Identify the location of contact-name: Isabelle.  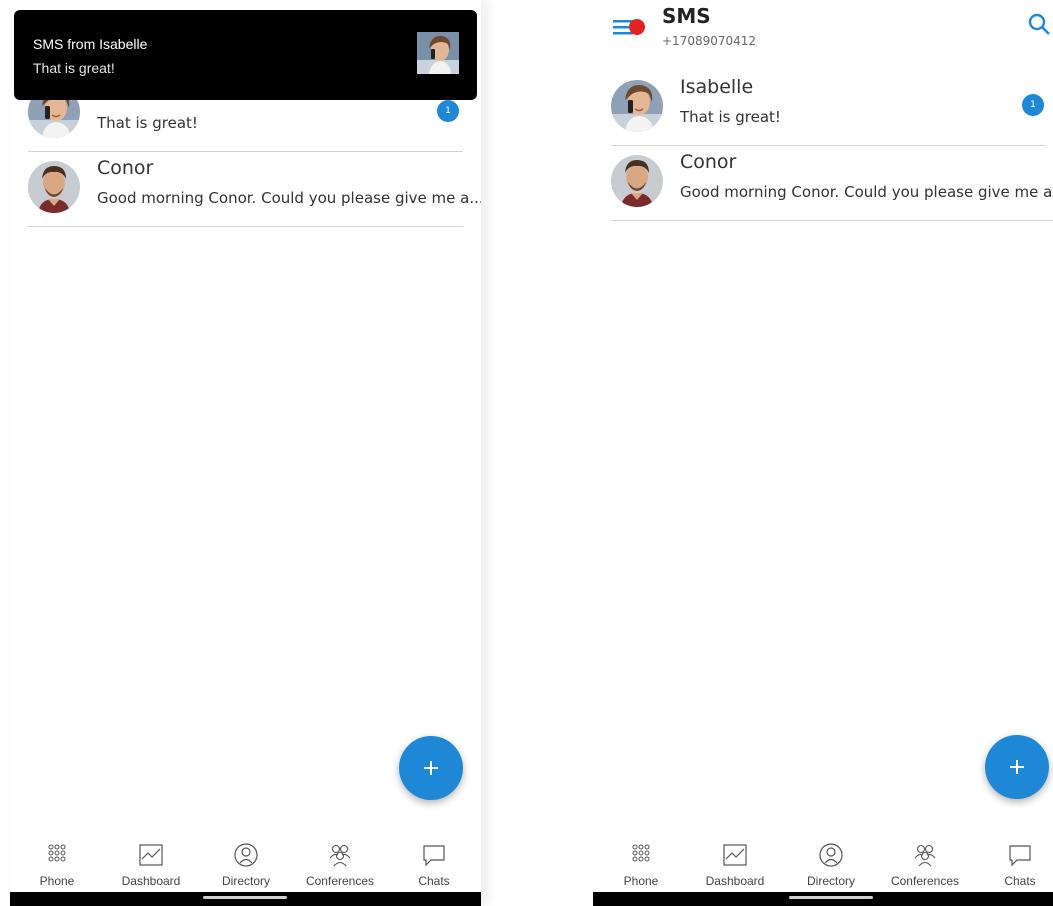
(717, 87).